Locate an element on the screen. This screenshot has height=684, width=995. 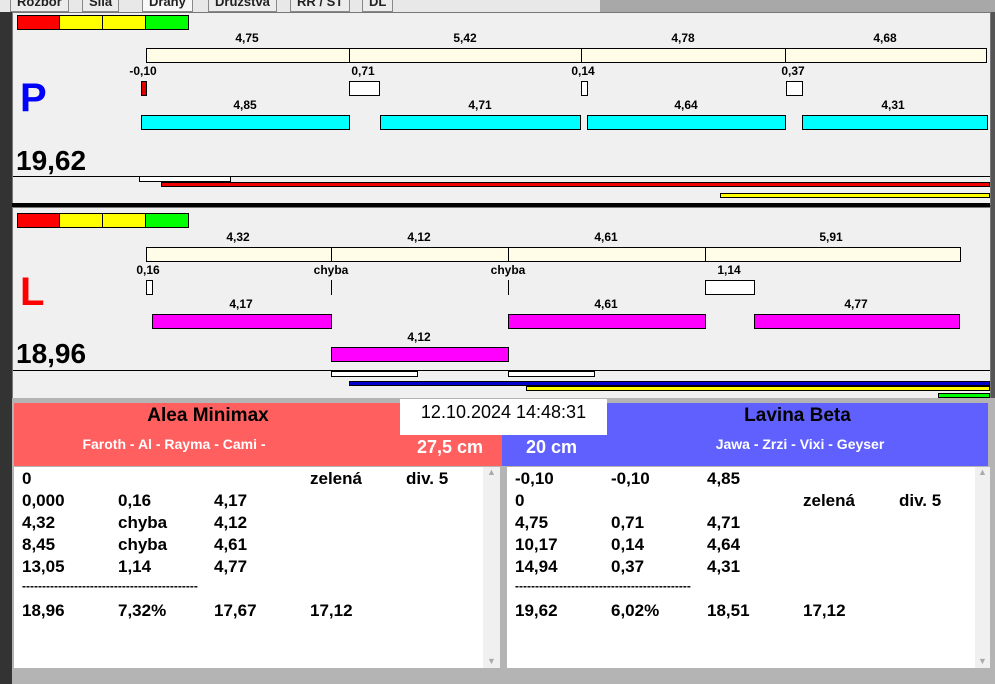
segment-value: 5,91 is located at coordinates (831, 237).